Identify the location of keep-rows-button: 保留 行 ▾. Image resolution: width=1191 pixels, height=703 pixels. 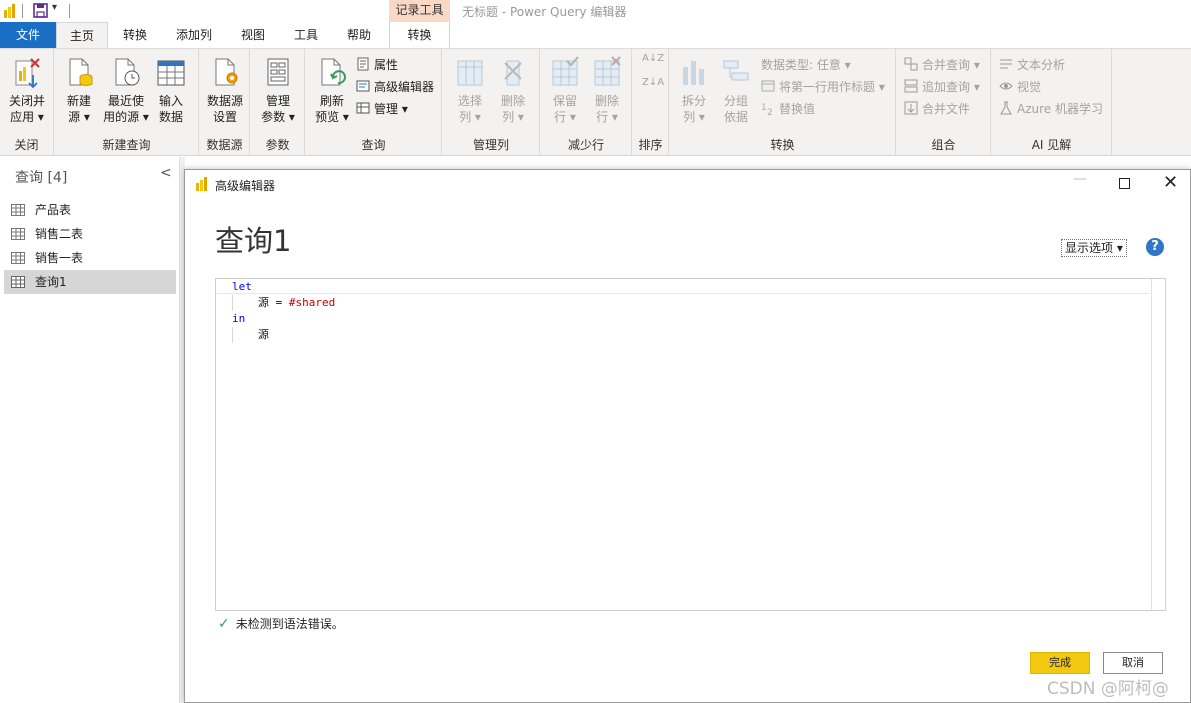
(565, 90).